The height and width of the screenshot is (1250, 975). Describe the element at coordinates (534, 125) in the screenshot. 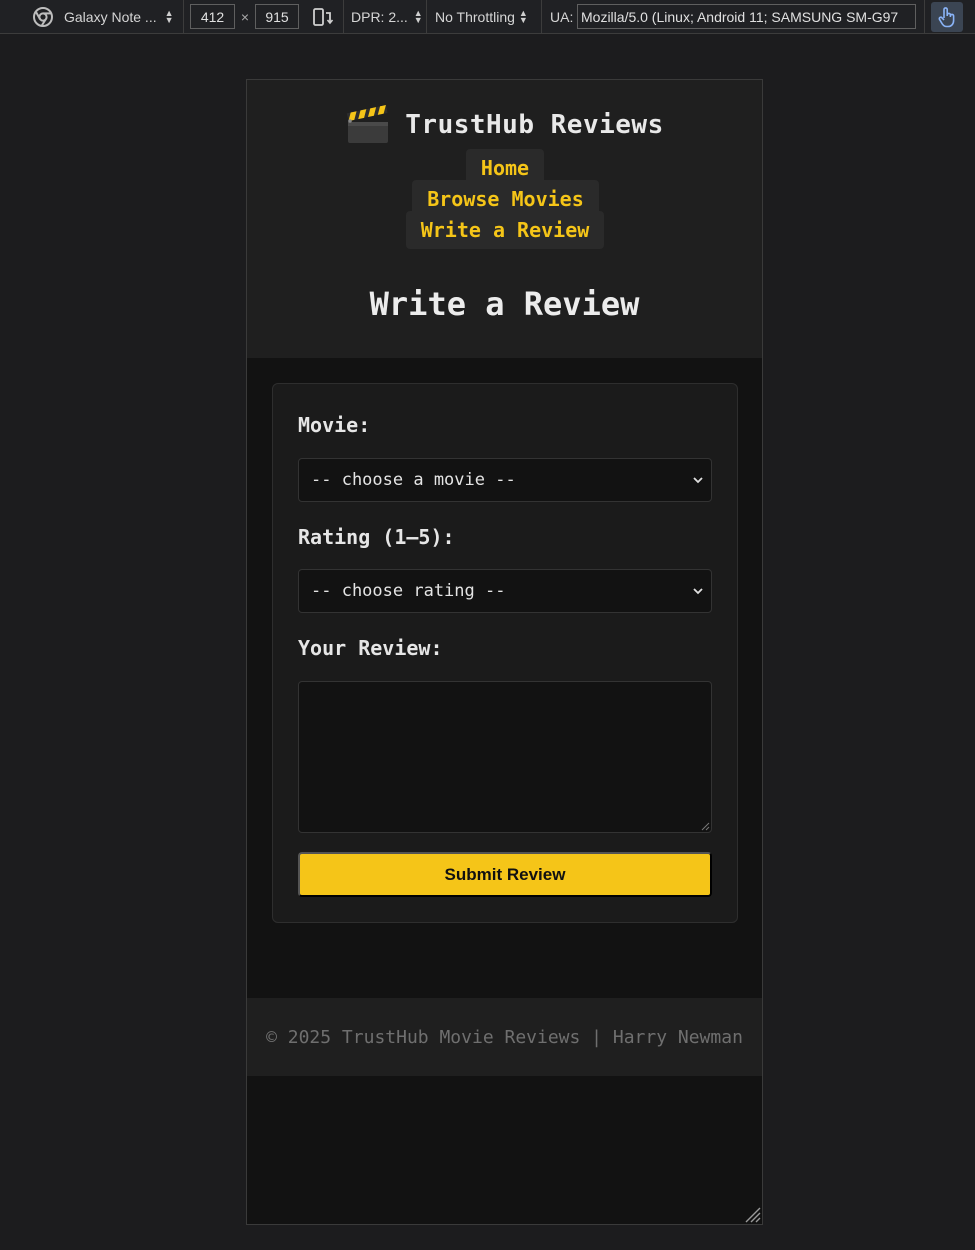

I see `site-title: TrustHub Reviews` at that location.